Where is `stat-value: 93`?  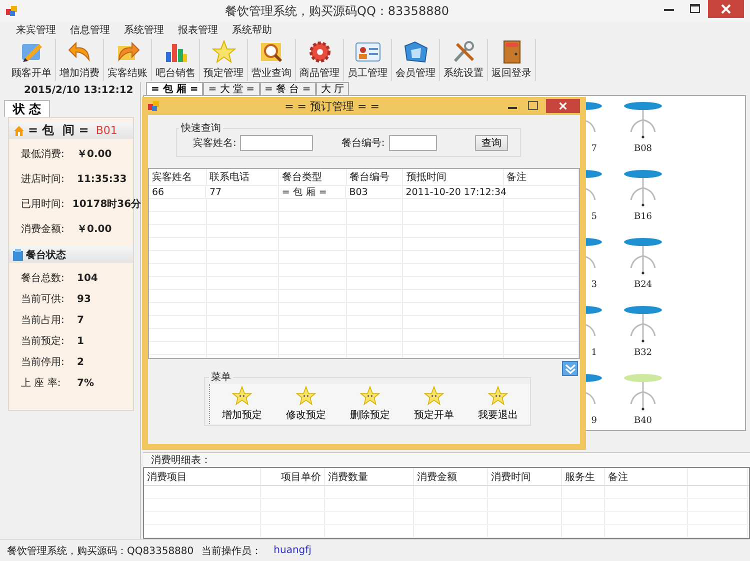 stat-value: 93 is located at coordinates (84, 299).